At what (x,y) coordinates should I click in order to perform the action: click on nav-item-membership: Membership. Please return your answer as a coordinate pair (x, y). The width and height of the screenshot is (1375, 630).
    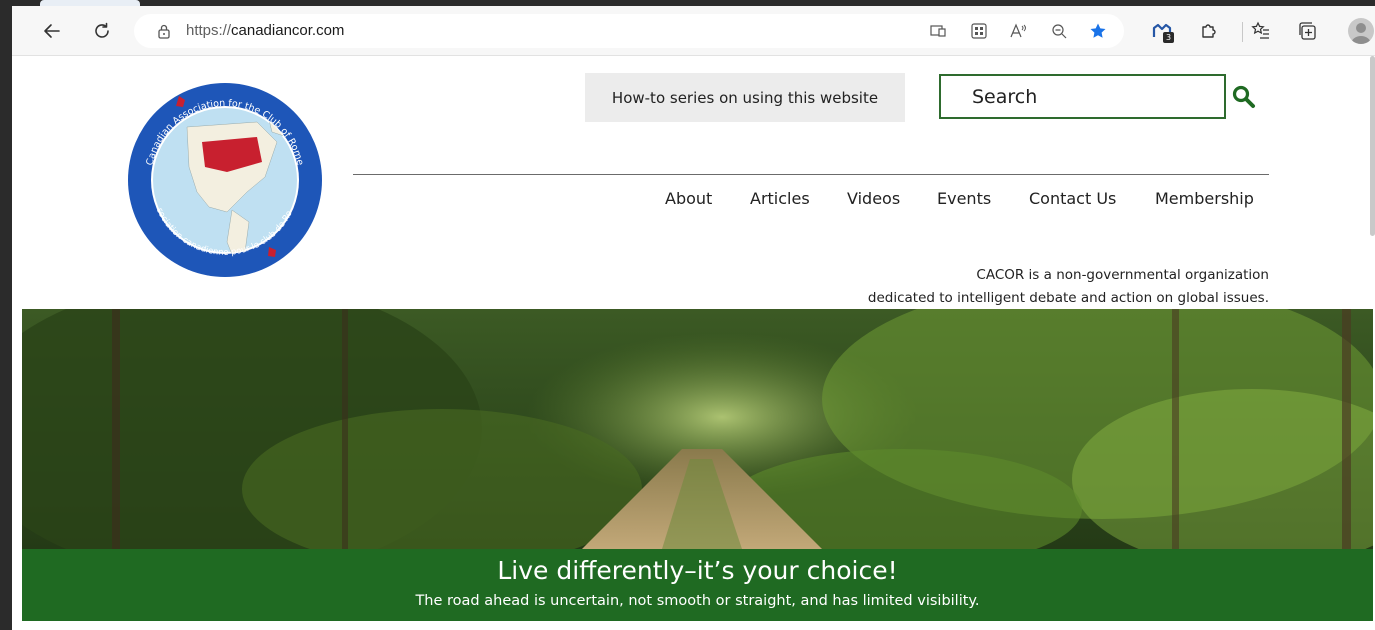
    Looking at the image, I should click on (1204, 198).